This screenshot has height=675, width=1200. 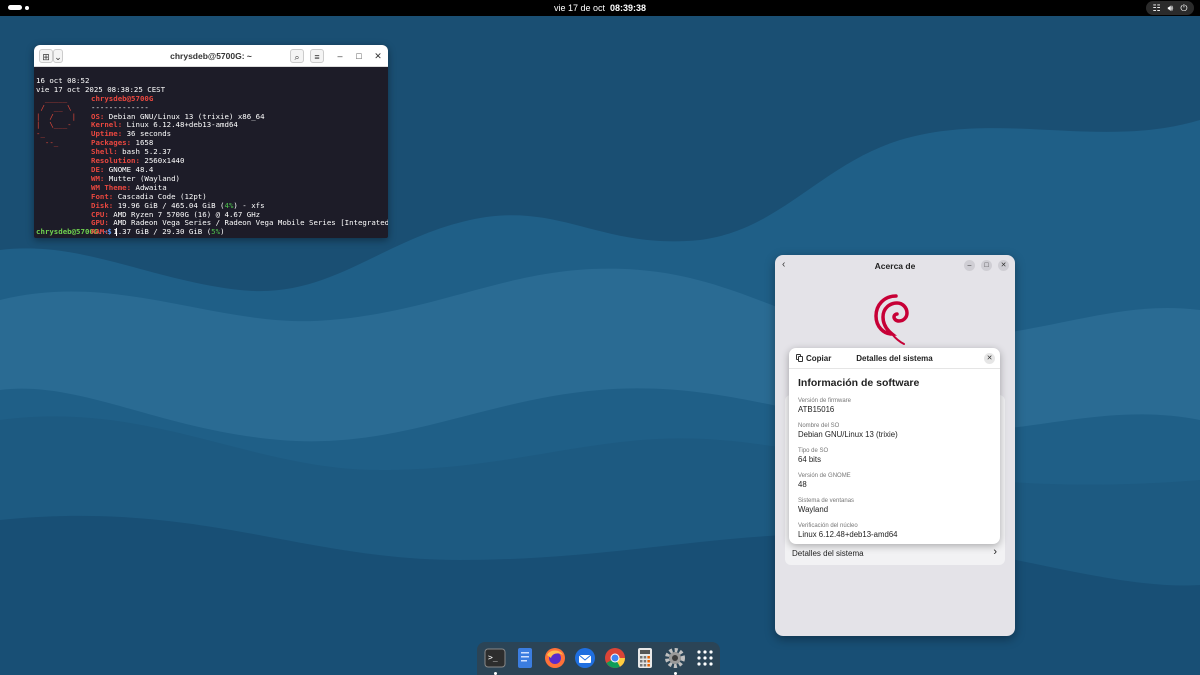 I want to click on field-os-type: Tipo de SO 64 bits, so click(x=894, y=456).